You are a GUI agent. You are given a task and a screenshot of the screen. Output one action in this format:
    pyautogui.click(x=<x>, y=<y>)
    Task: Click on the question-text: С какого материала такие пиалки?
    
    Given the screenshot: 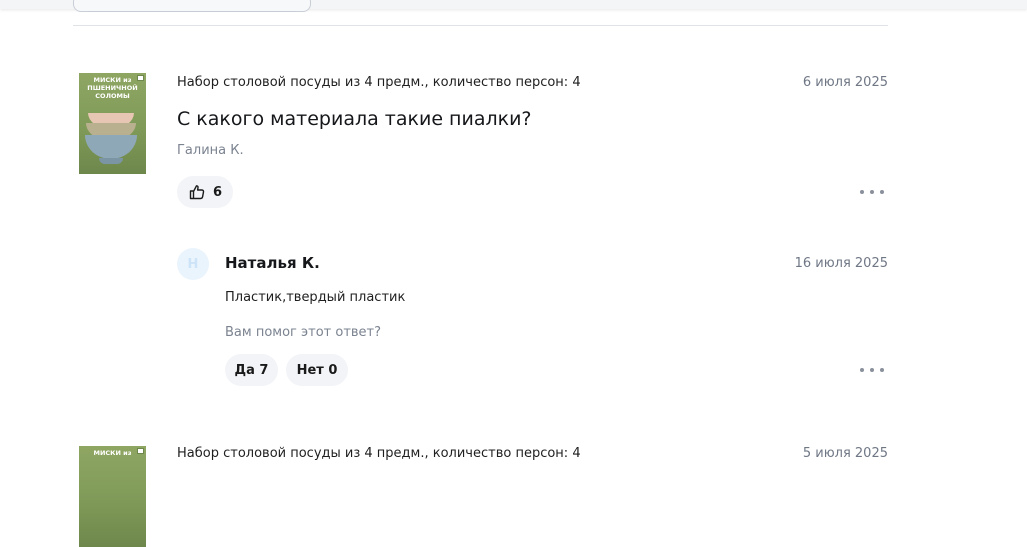 What is the action you would take?
    pyautogui.click(x=354, y=119)
    